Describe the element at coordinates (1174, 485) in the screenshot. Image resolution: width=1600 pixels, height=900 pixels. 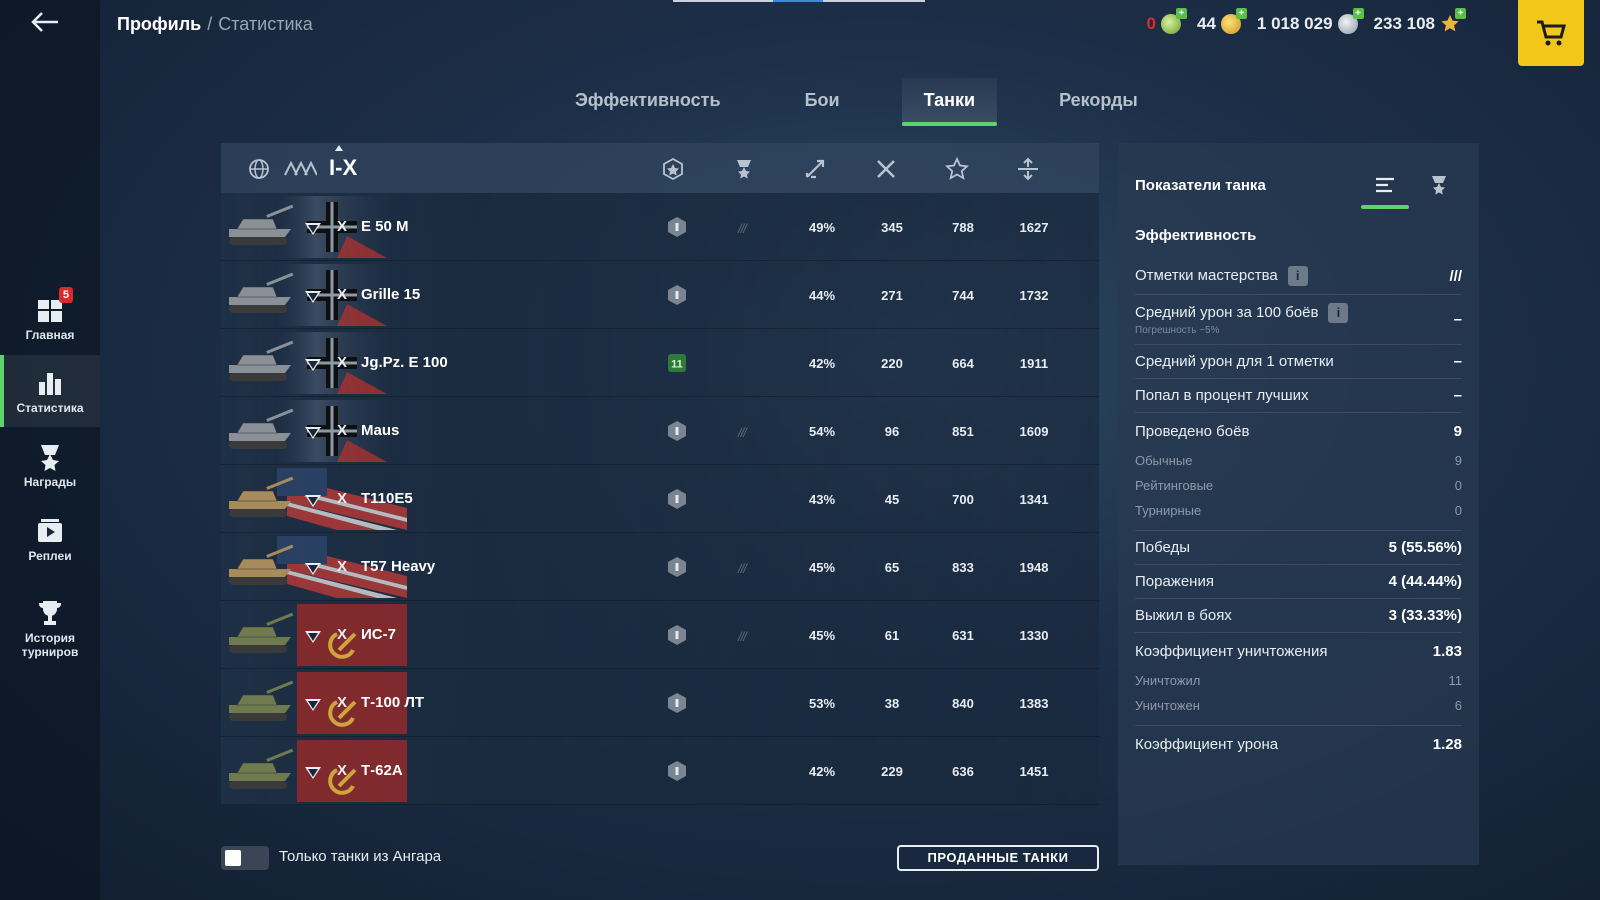
I see `stat-label-wrap: Рейтинговые` at that location.